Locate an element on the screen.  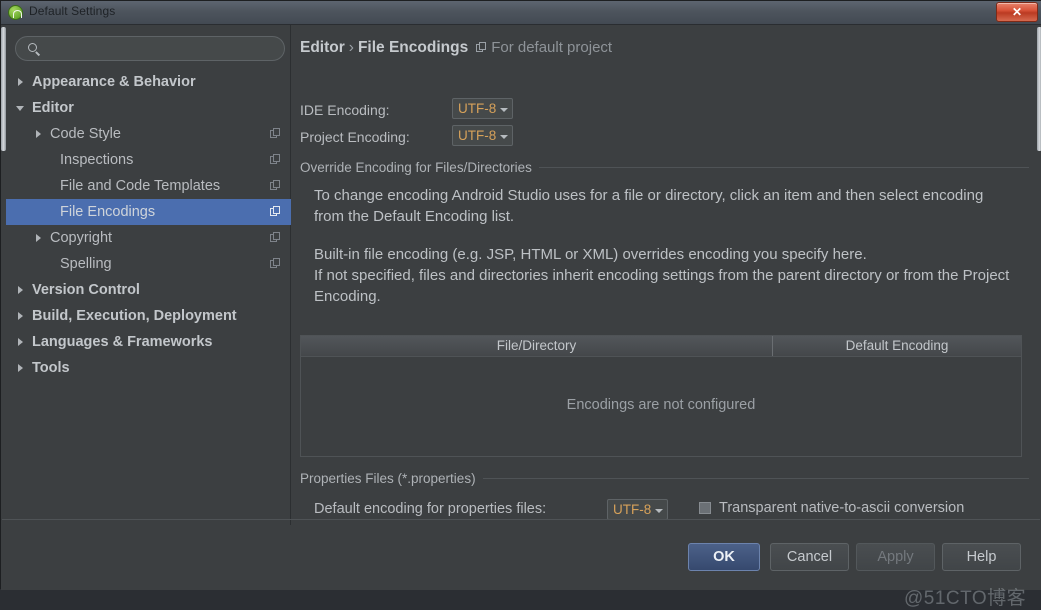
column-header-file-directory: File/Directory is located at coordinates (537, 346).